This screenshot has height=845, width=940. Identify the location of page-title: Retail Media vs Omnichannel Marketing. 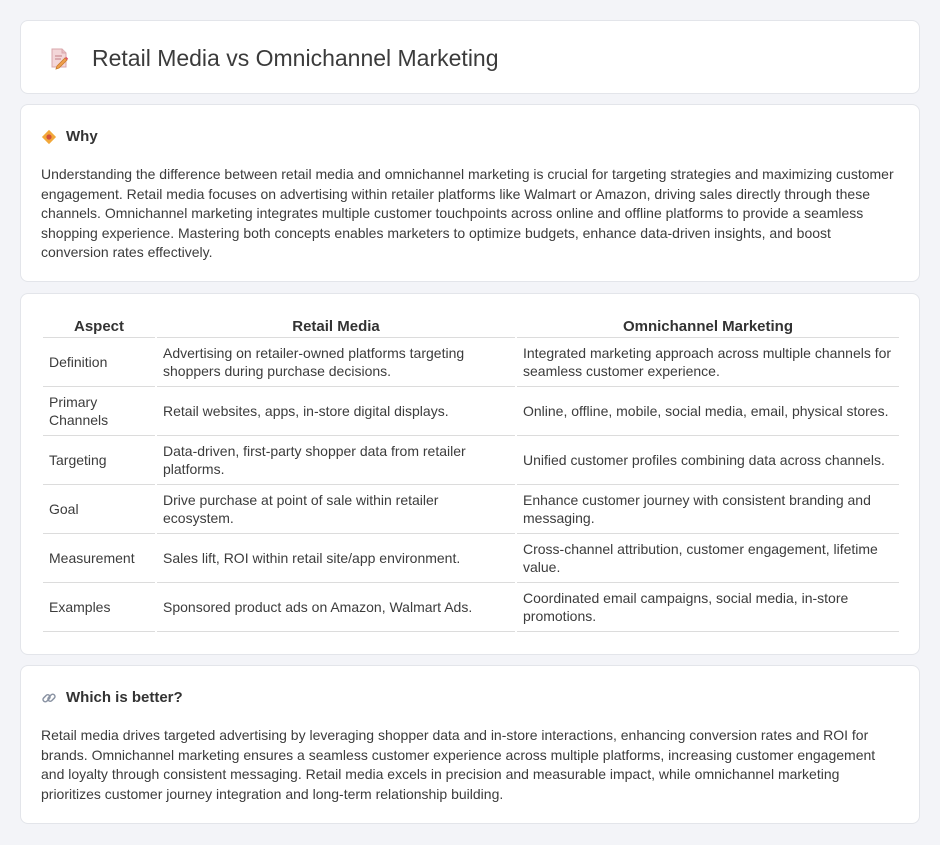
(295, 58).